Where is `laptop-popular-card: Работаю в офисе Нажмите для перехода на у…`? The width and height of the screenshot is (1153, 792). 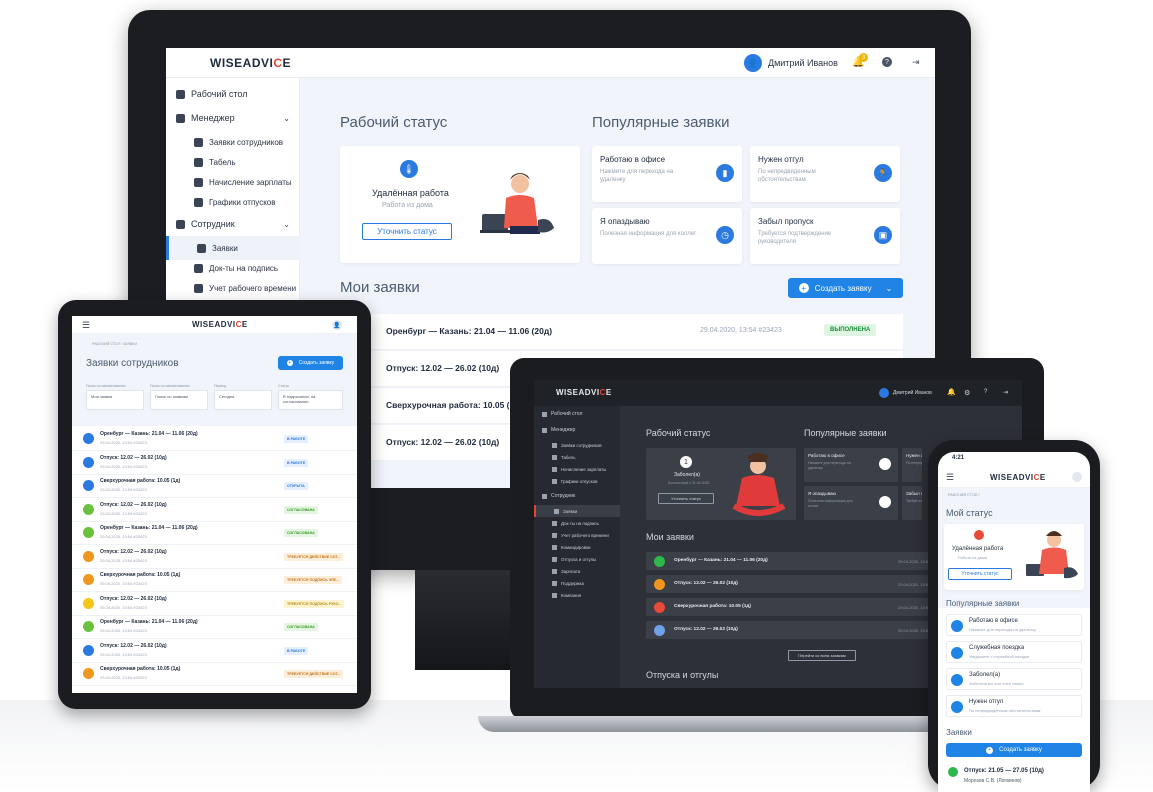
laptop-popular-card: Работаю в офисе Нажмите для перехода на у… is located at coordinates (851, 465).